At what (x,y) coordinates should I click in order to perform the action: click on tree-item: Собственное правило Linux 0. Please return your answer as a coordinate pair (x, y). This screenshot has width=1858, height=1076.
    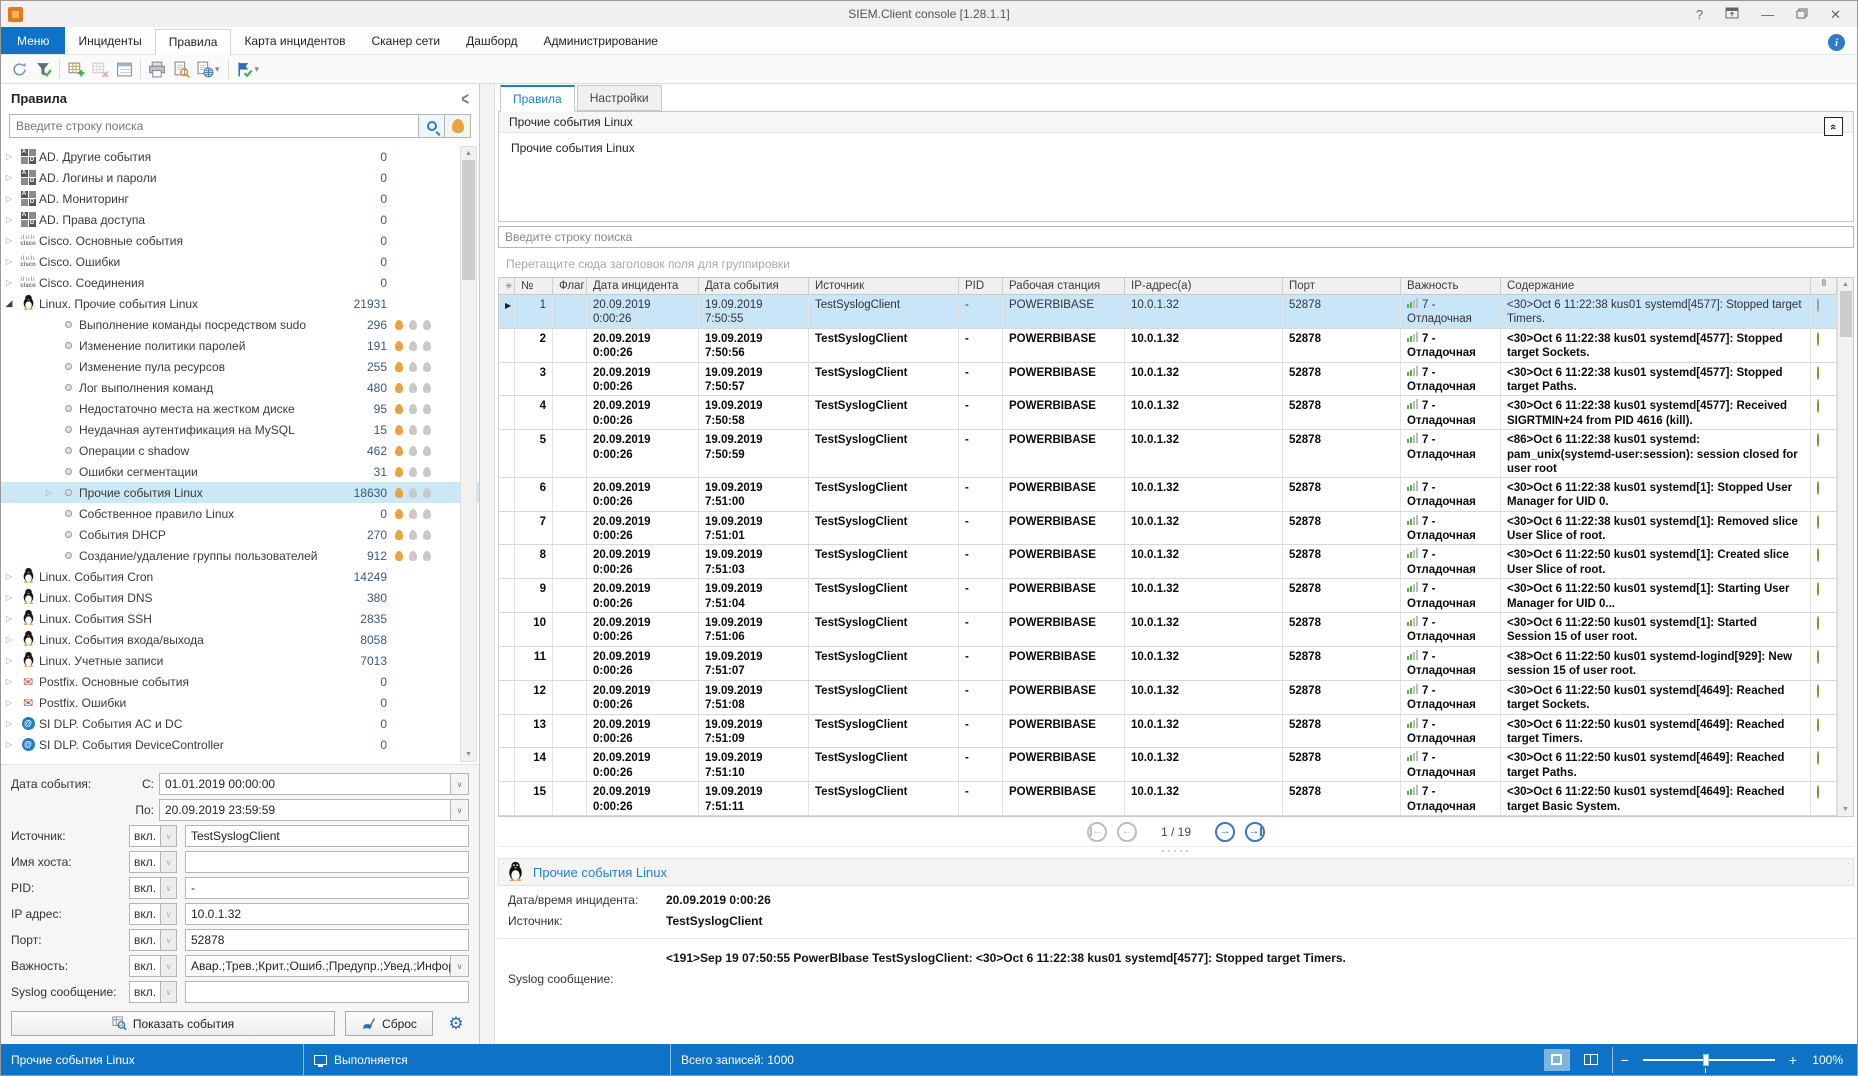
    Looking at the image, I should click on (240, 513).